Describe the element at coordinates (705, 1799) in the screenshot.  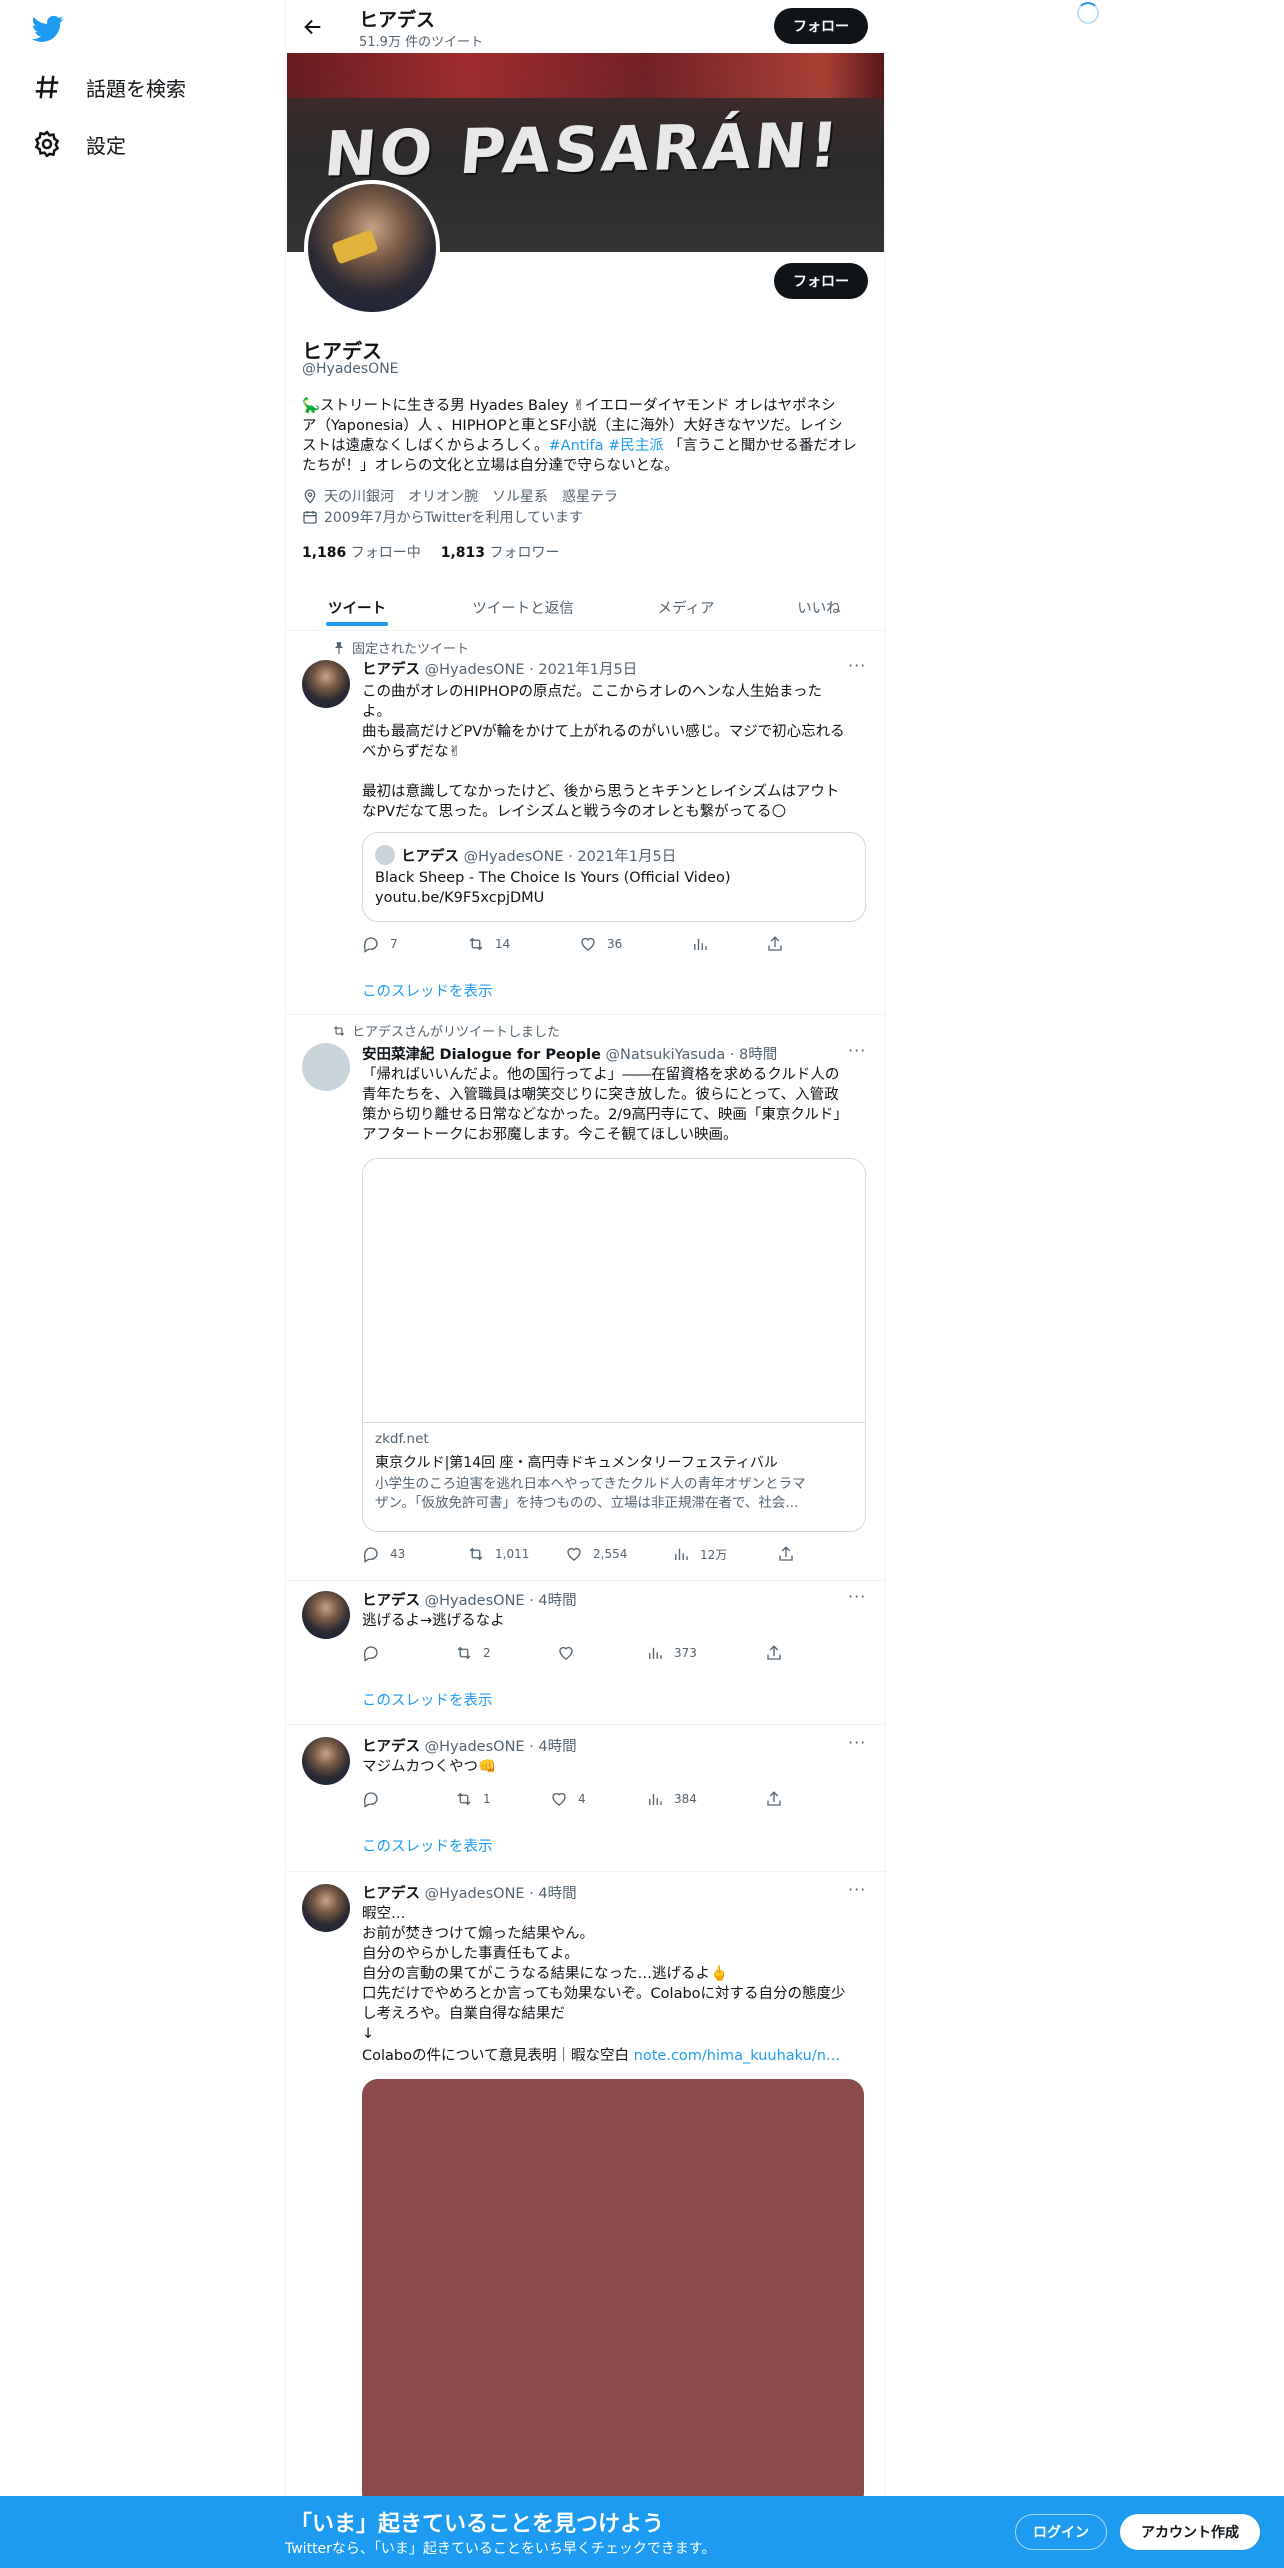
I see `views-button: 384` at that location.